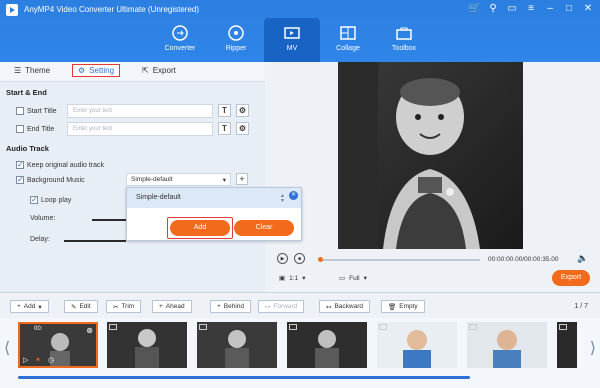  I want to click on edit-button: ✎ Edit, so click(81, 306).